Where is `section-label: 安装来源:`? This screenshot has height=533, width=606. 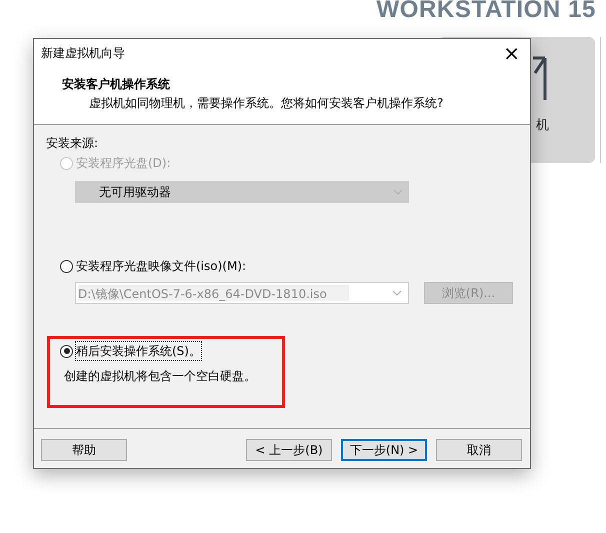 section-label: 安装来源: is located at coordinates (73, 143).